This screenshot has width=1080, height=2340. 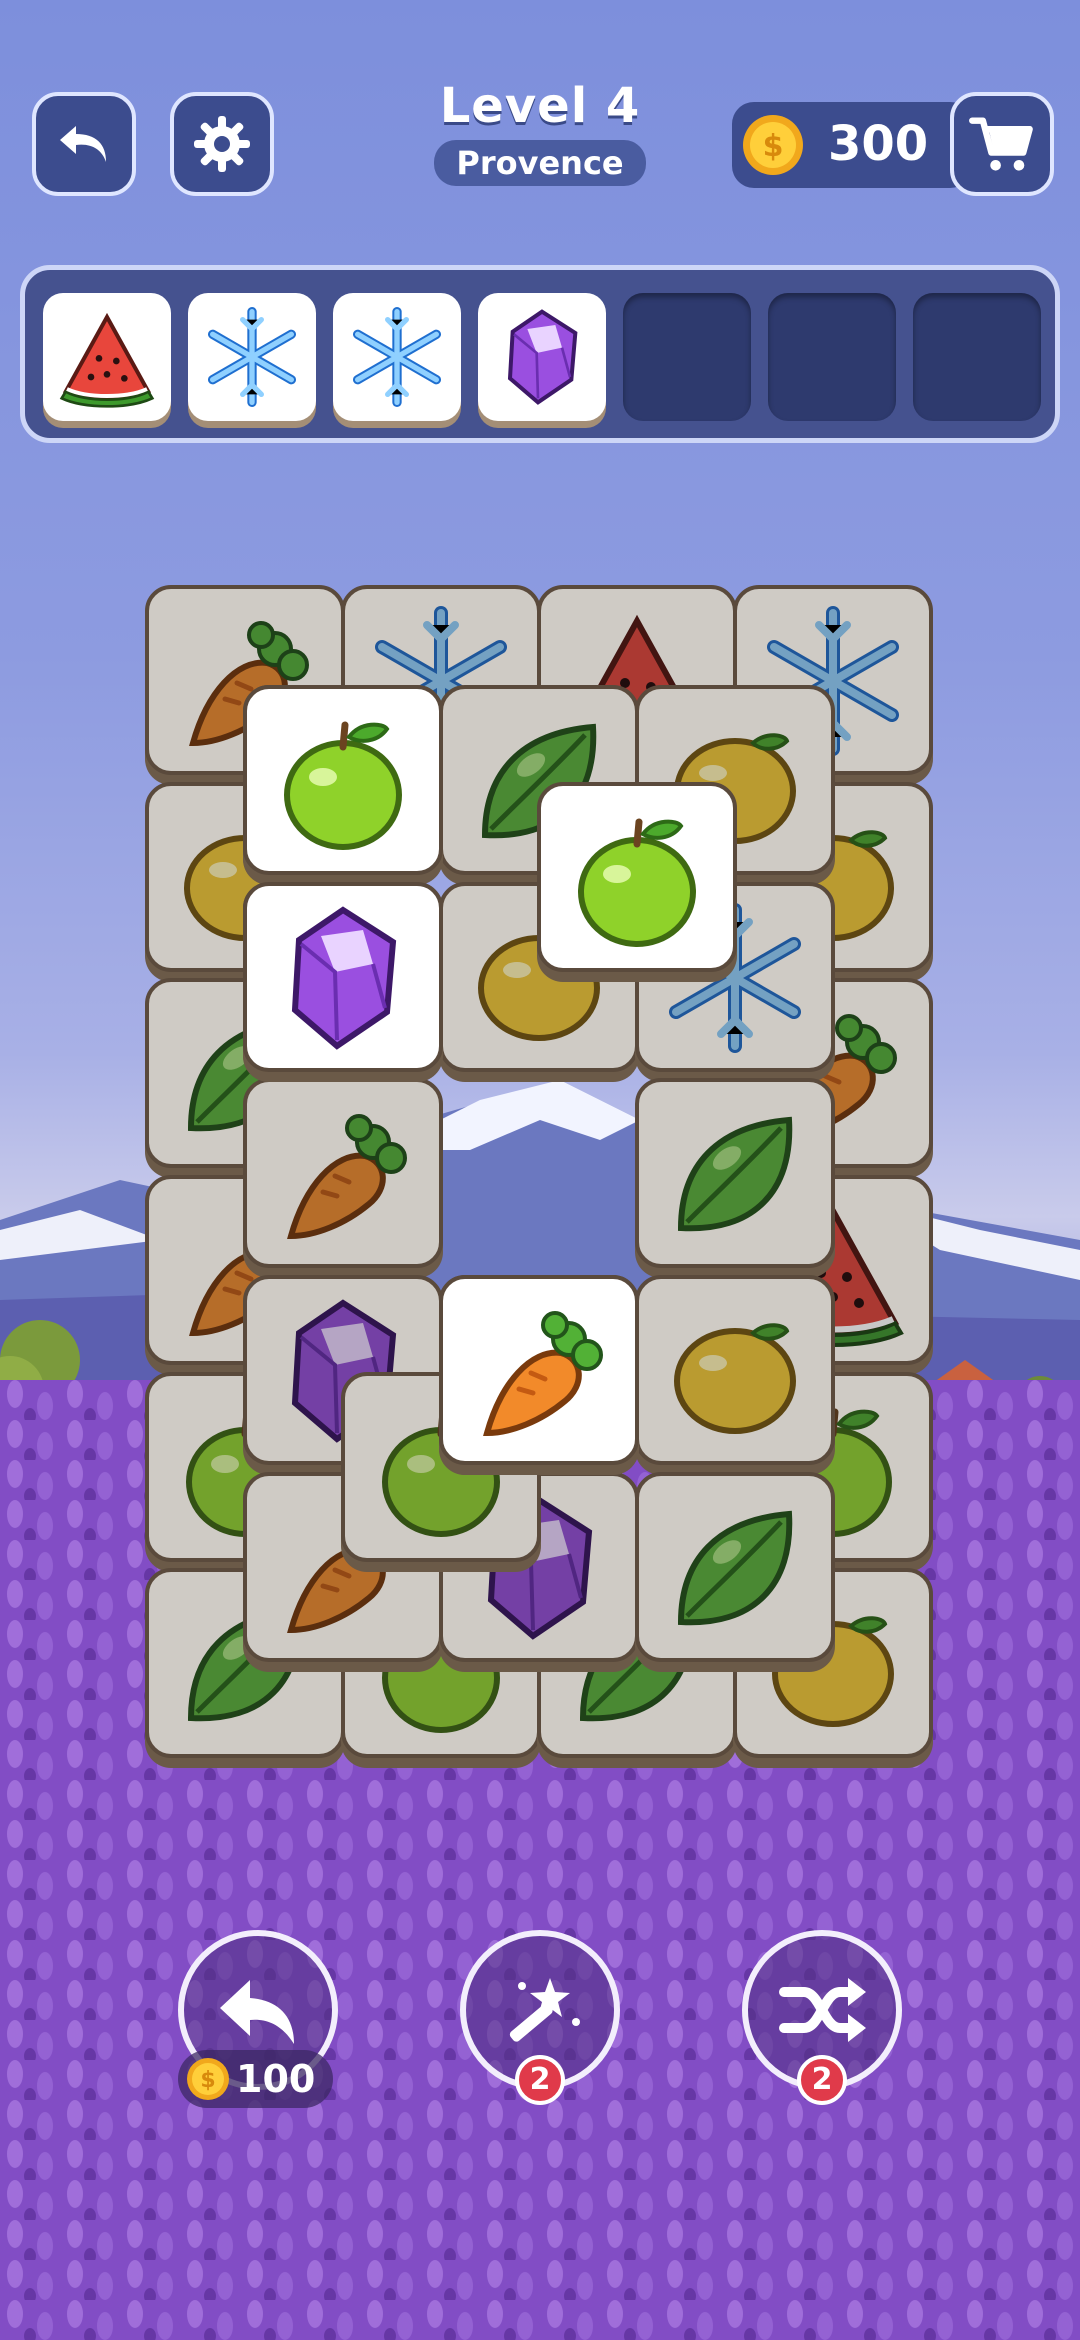 I want to click on gear-icon, so click(x=222, y=144).